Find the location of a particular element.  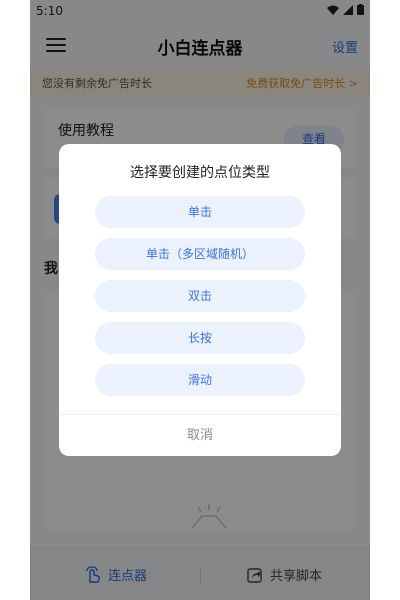

option-swipe: 滑动 is located at coordinates (200, 380).